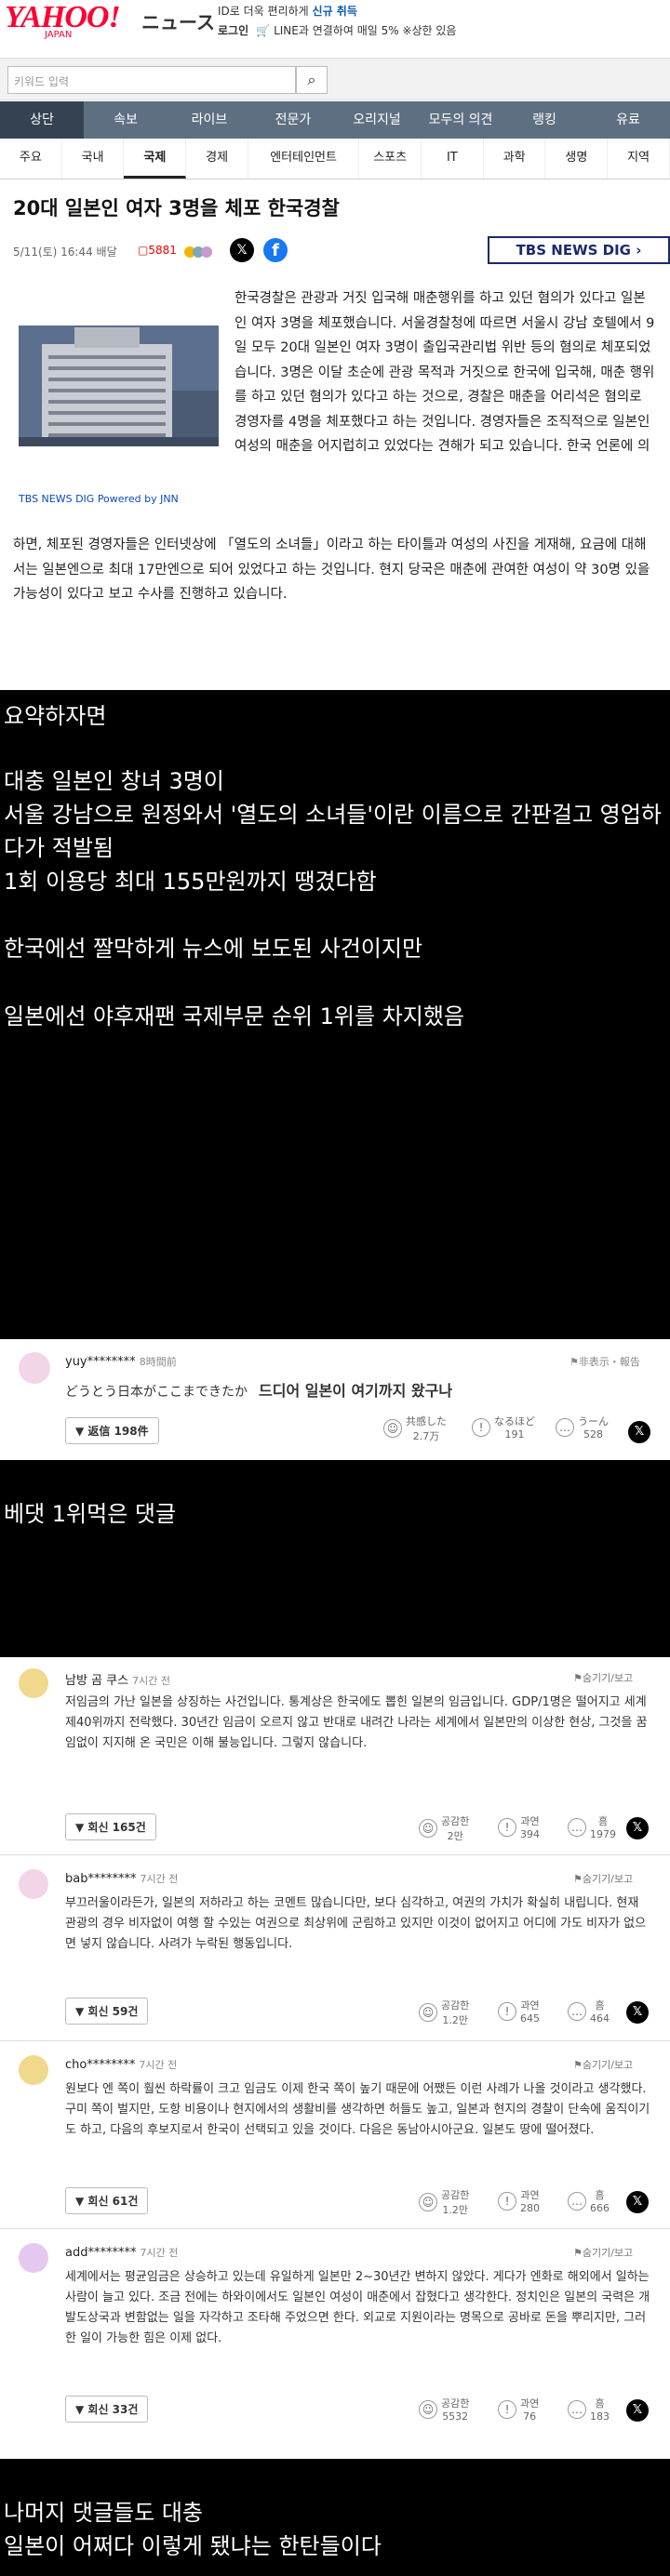  I want to click on vote-empathy: ☺ 공감한 2만, so click(444, 1828).